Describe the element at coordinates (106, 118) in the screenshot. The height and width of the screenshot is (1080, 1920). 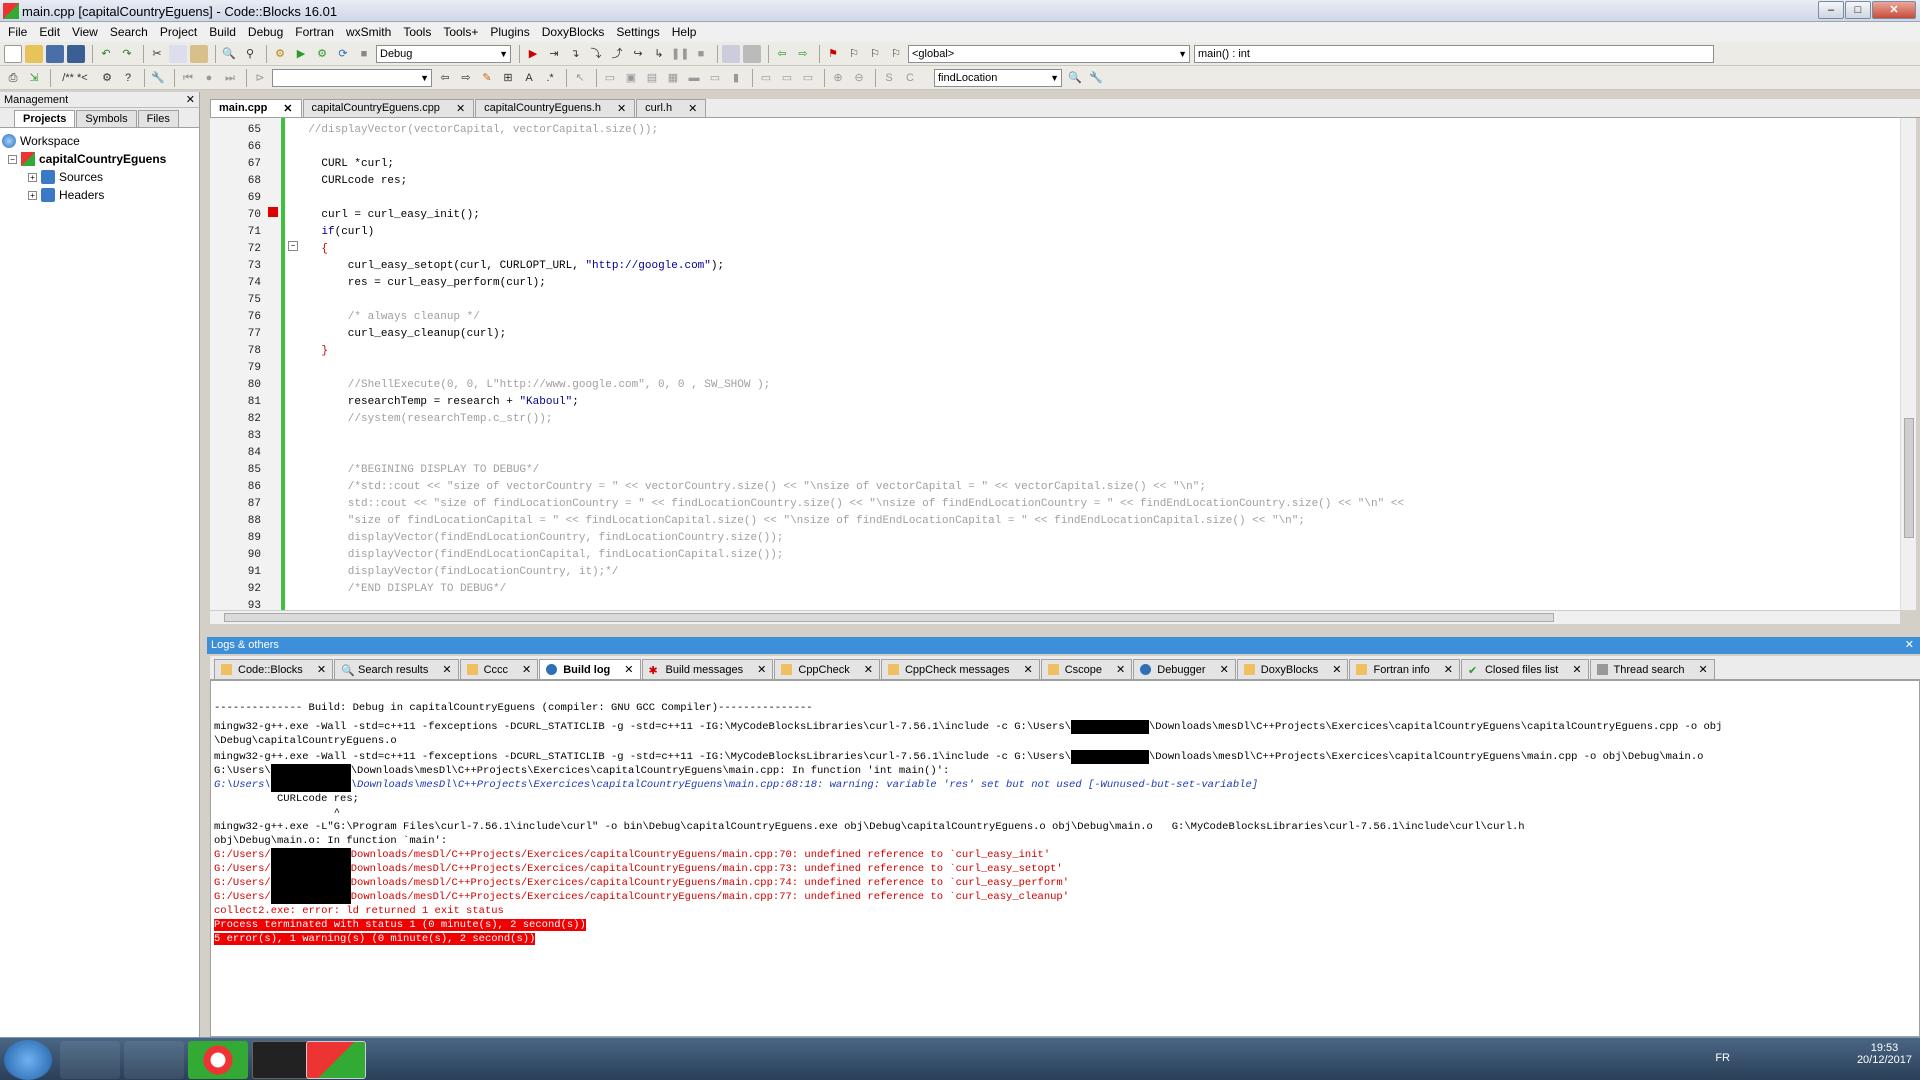
I see `tab-symbols: Symbols` at that location.